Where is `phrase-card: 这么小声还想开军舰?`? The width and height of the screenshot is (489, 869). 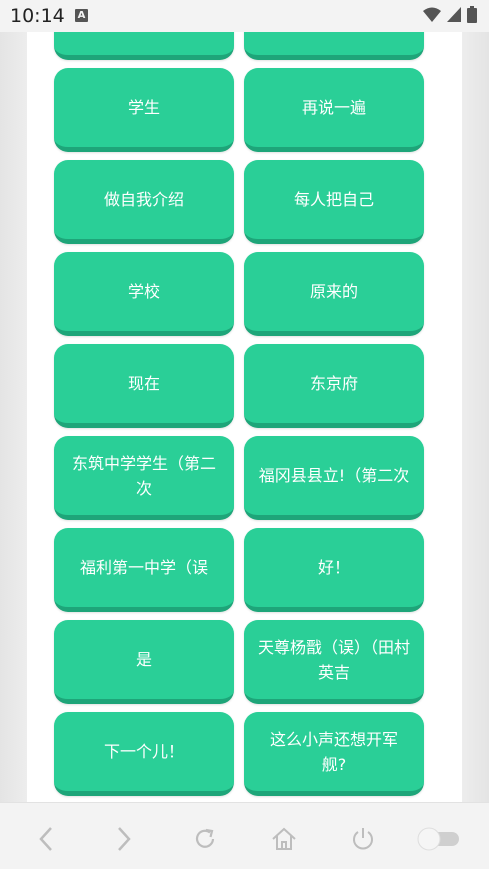
phrase-card: 这么小声还想开军舰? is located at coordinates (334, 754).